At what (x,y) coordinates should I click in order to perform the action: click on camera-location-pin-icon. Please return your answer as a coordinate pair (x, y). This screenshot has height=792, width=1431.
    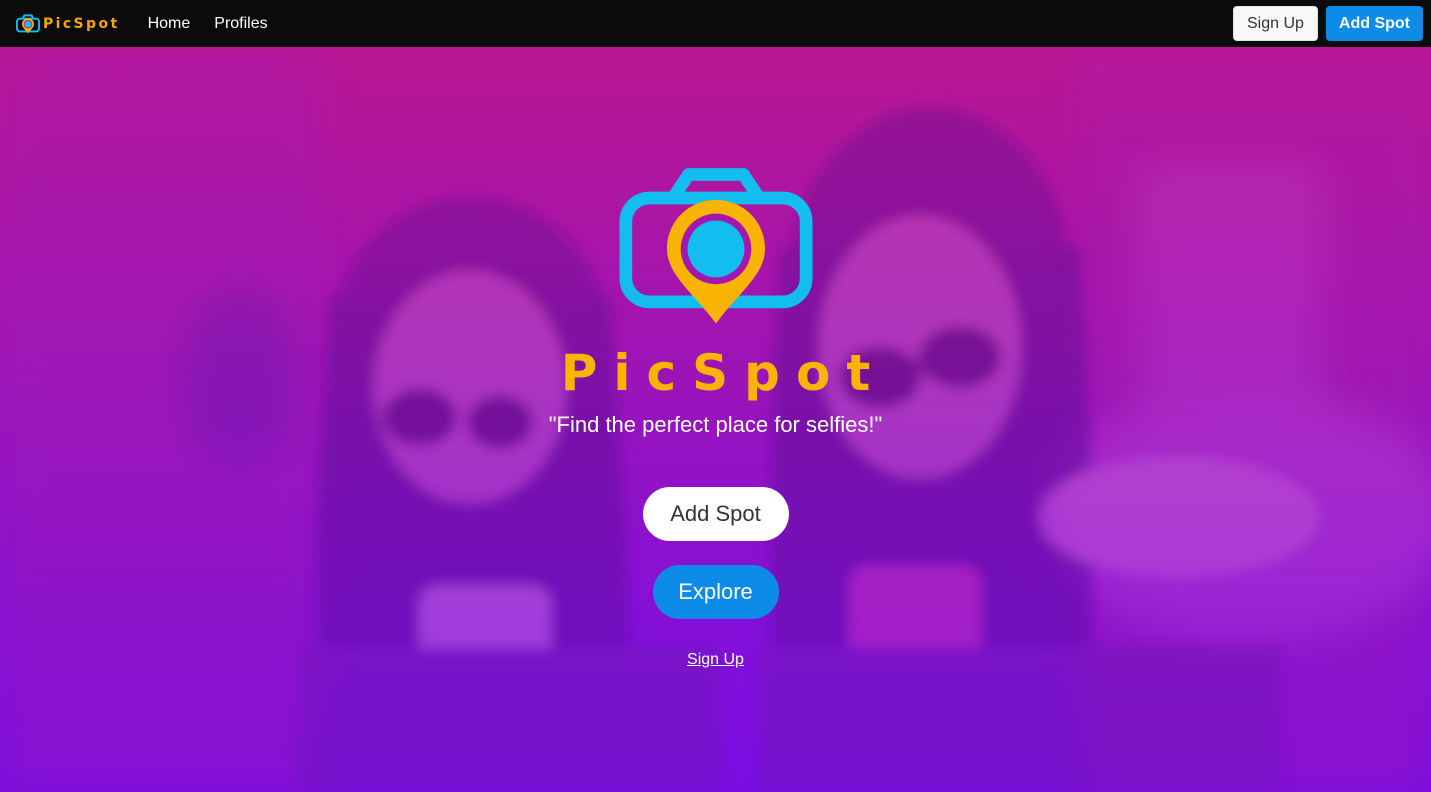
    Looking at the image, I should click on (715, 246).